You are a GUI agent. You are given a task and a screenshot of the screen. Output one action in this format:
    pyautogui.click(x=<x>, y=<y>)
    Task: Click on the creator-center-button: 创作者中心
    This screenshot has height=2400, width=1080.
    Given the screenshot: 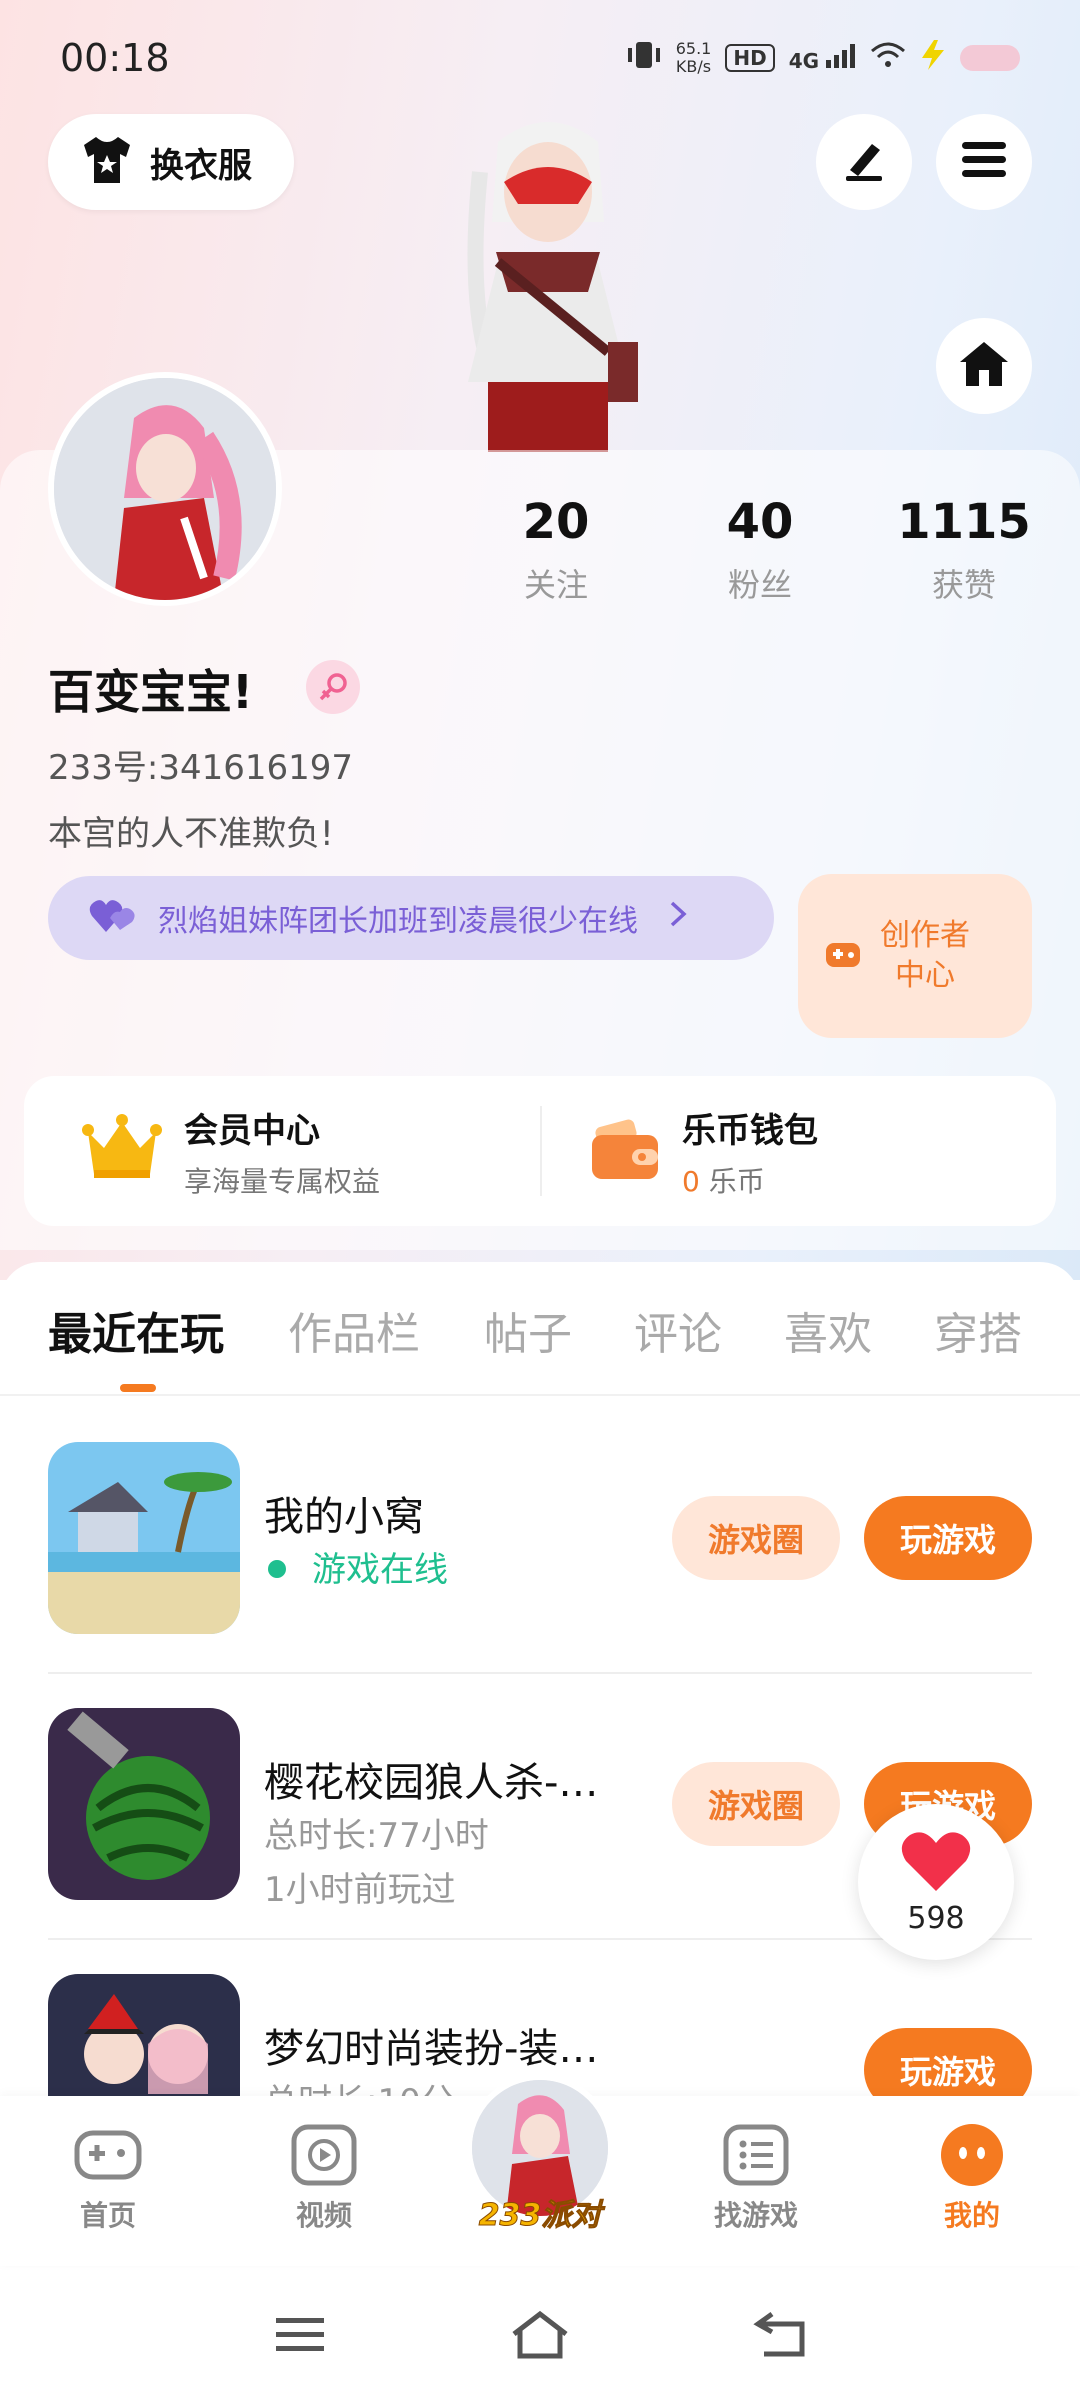 What is the action you would take?
    pyautogui.click(x=915, y=956)
    